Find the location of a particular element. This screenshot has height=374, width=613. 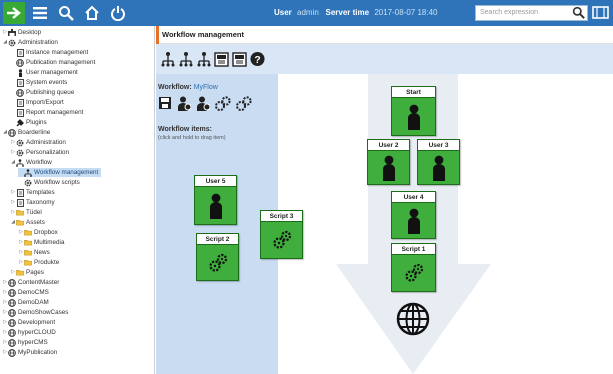

export-icon is located at coordinates (239, 59).